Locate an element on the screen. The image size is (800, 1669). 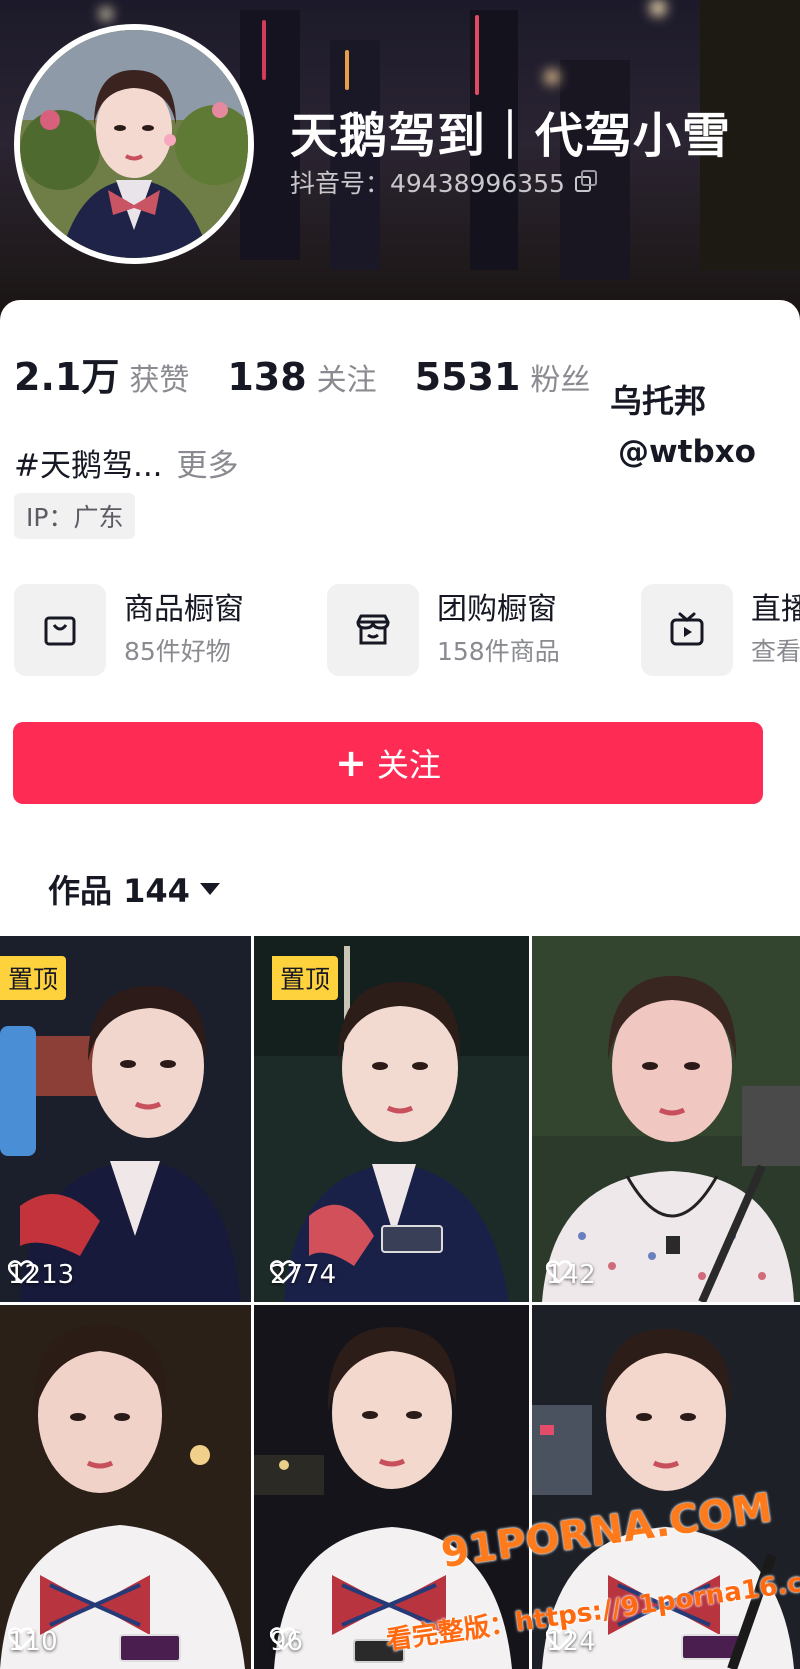
shortcut-row: 商品橱窗 85件好物 团购橱窗 158件商品 直播 查看 is located at coordinates (407, 630).